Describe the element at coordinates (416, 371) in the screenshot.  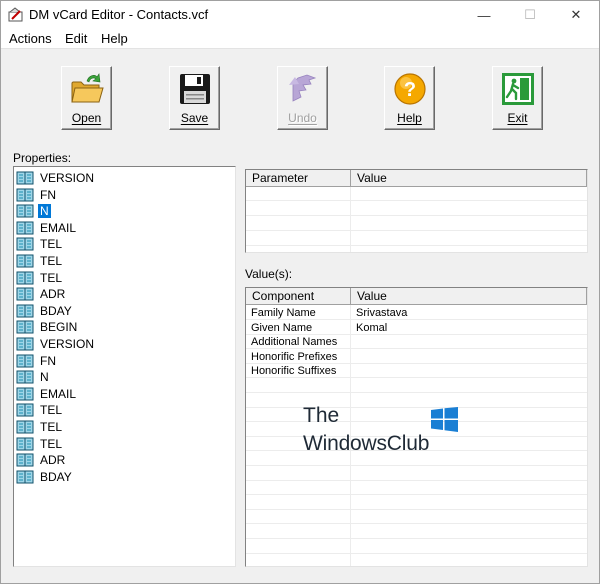
I see `table-row: Honorific Suffixes` at that location.